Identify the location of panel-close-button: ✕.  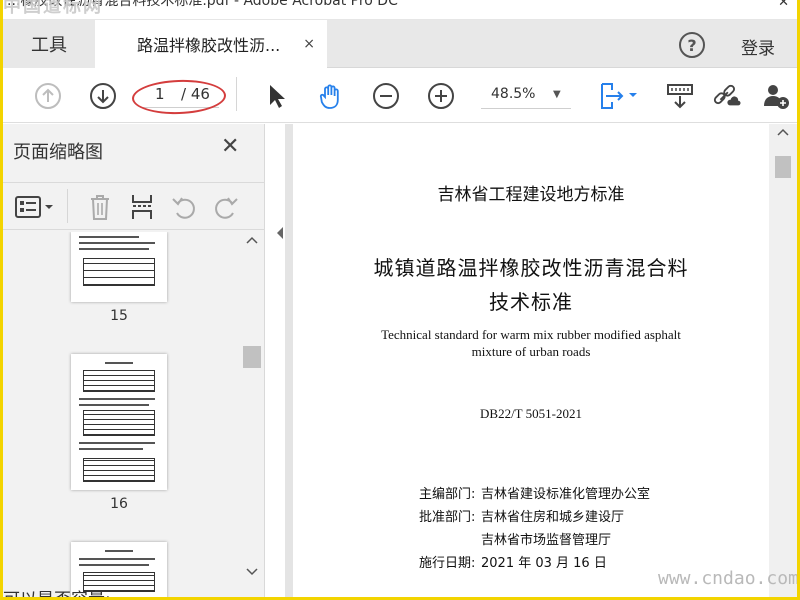
(230, 146).